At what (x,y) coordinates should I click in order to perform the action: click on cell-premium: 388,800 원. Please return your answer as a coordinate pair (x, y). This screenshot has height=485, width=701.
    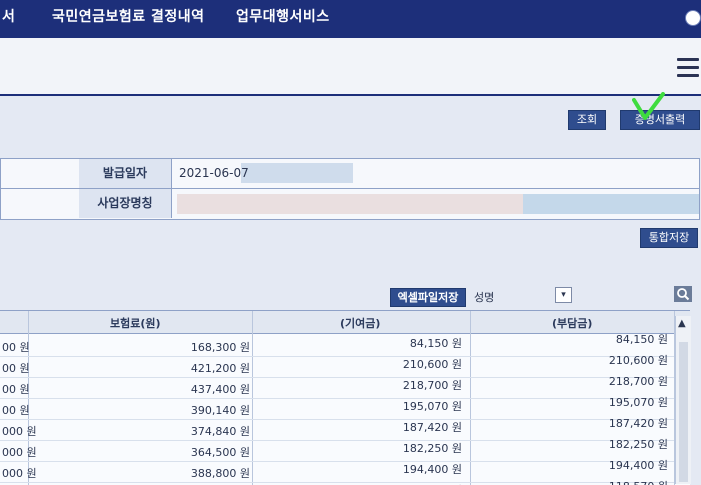
    Looking at the image, I should click on (220, 473).